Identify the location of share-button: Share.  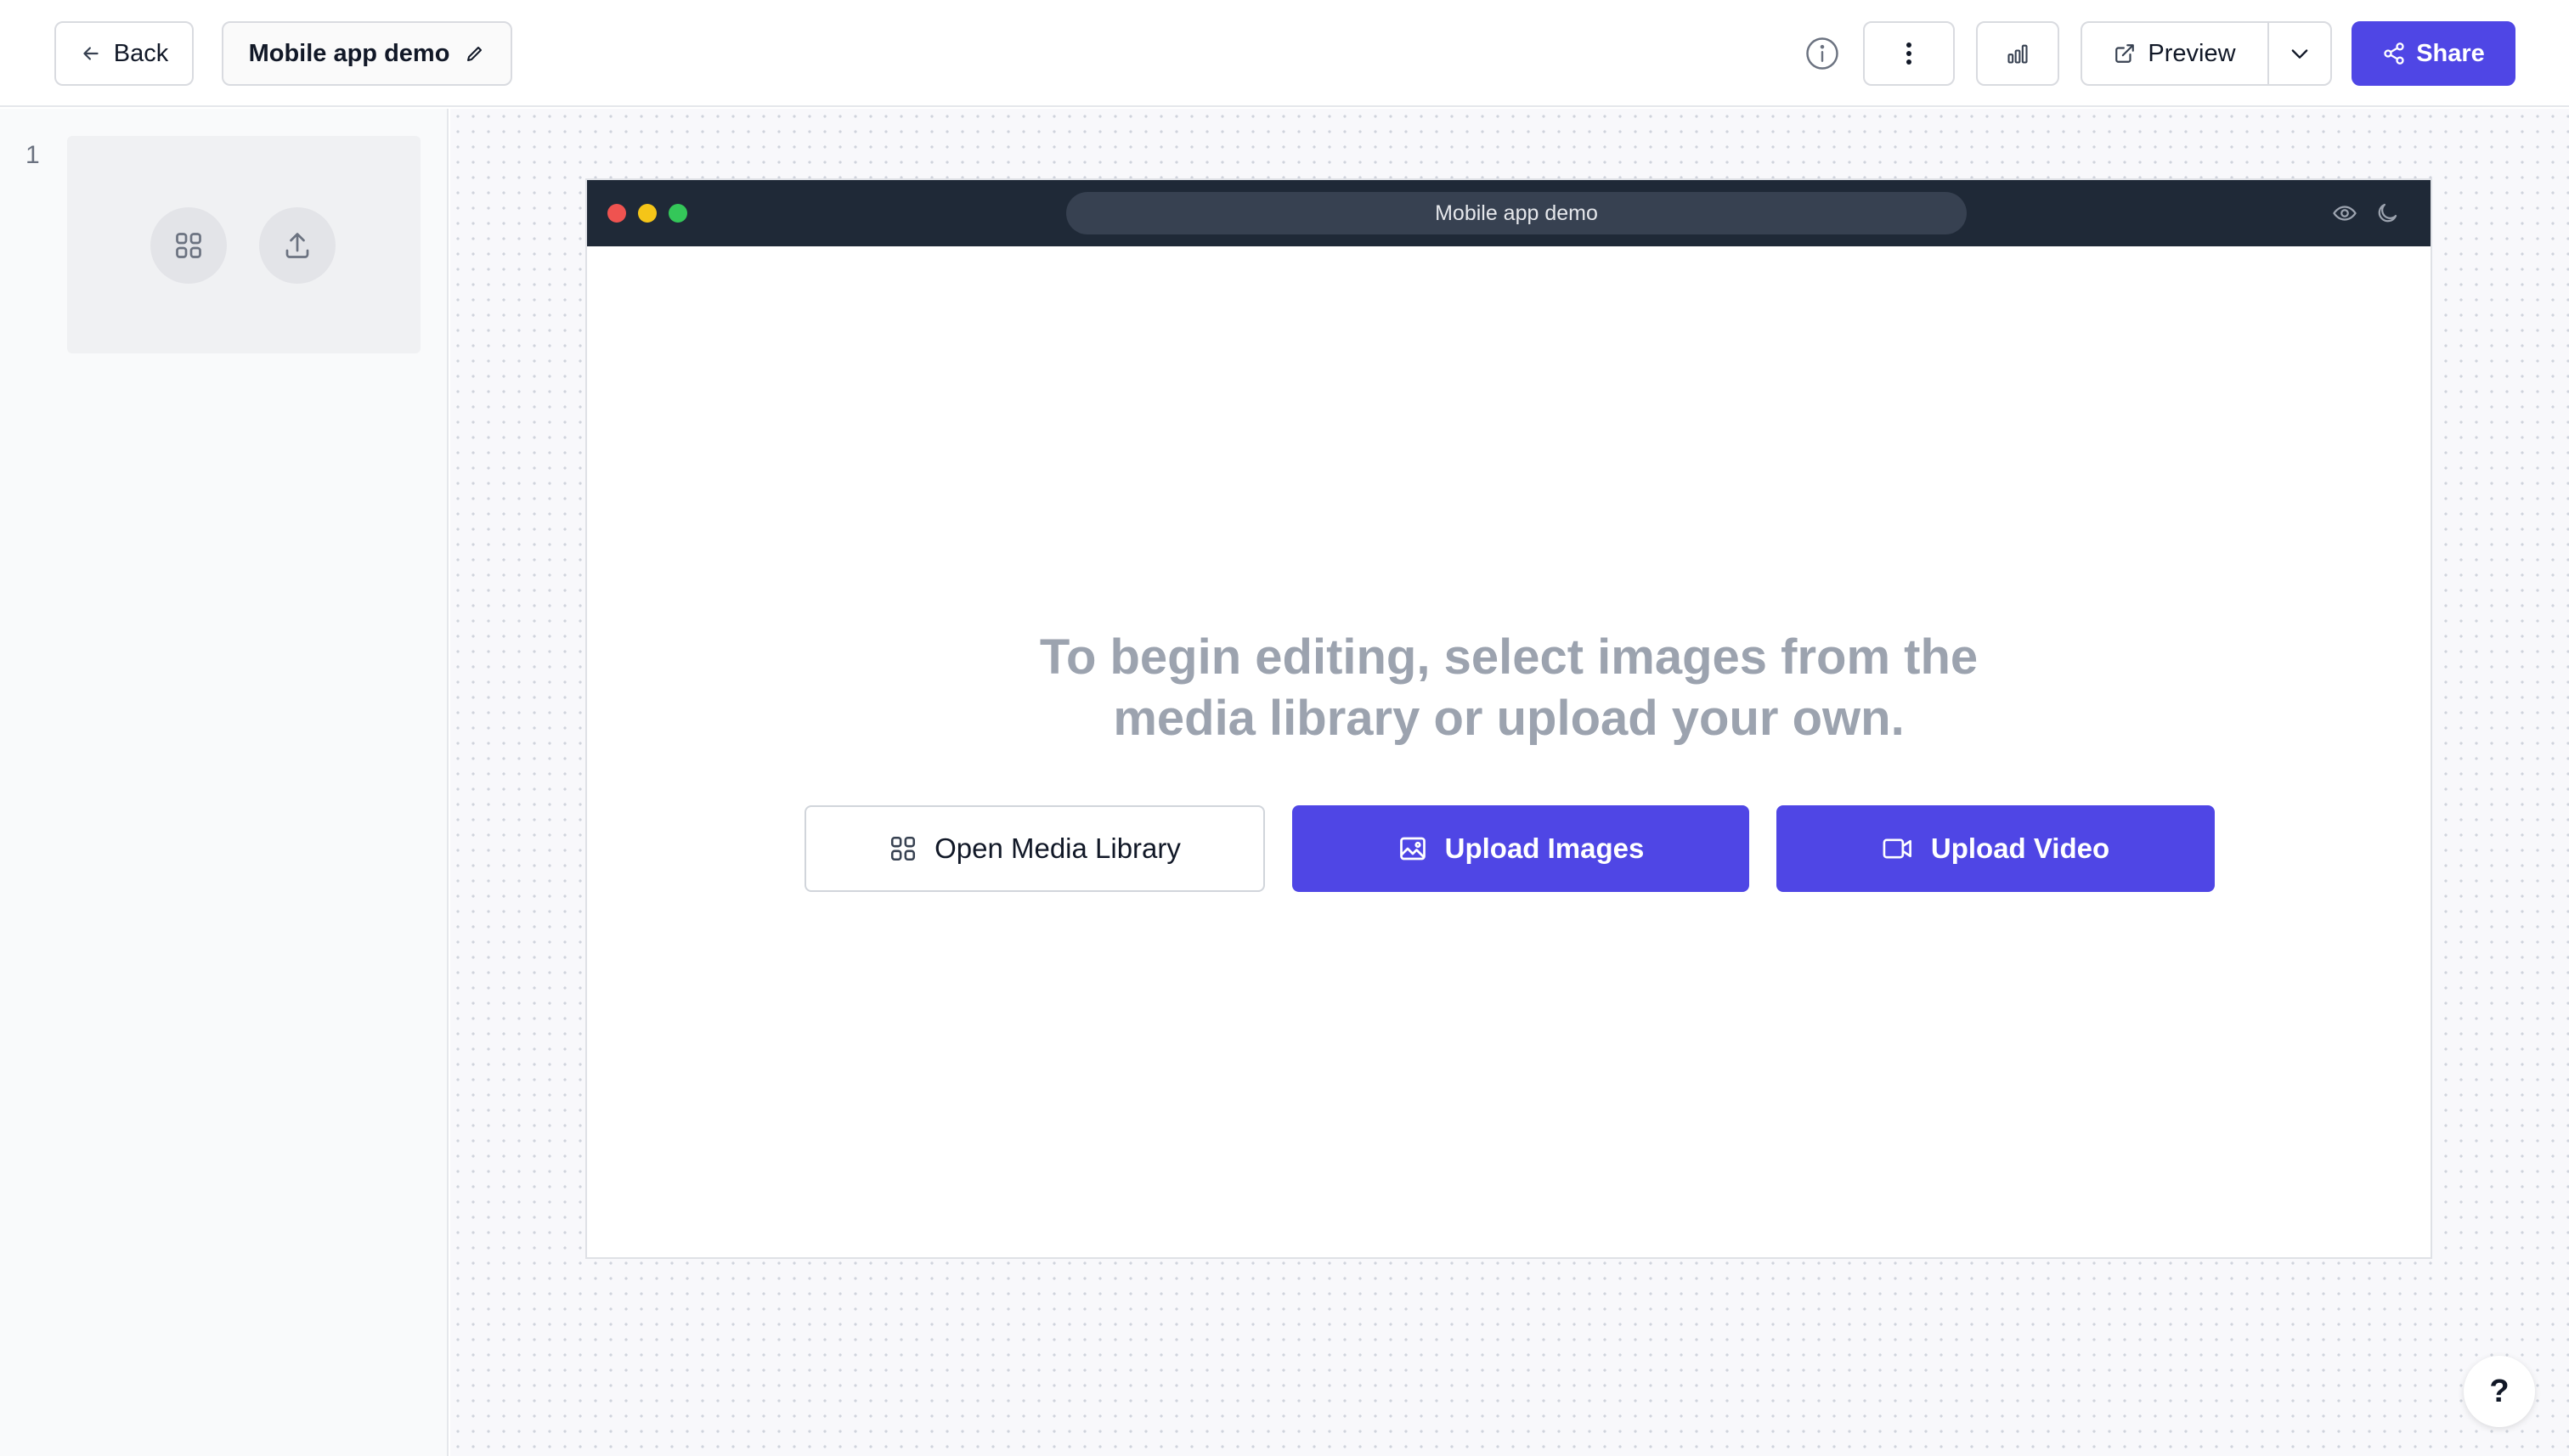
(2433, 53).